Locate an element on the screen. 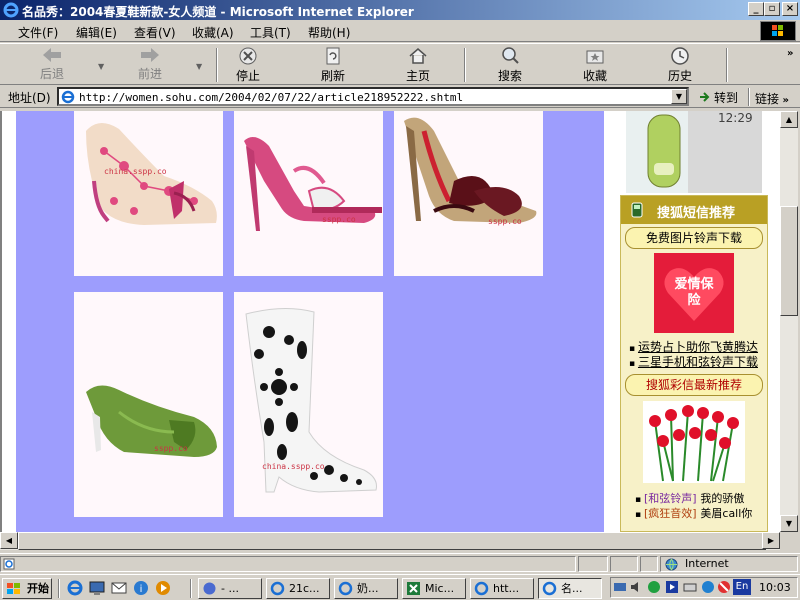 The width and height of the screenshot is (800, 600). toolbar-separator is located at coordinates (465, 65).